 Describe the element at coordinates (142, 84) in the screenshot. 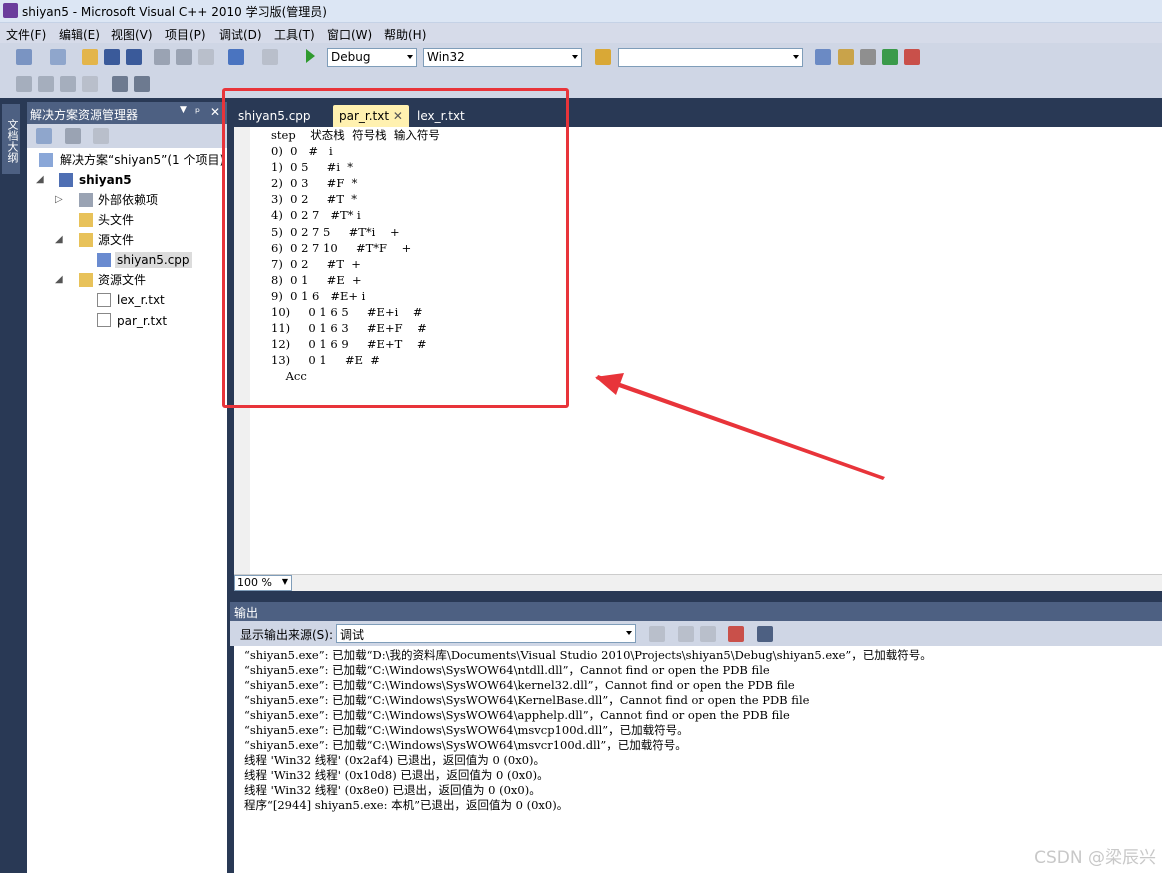

I see `uncomment-icon` at that location.